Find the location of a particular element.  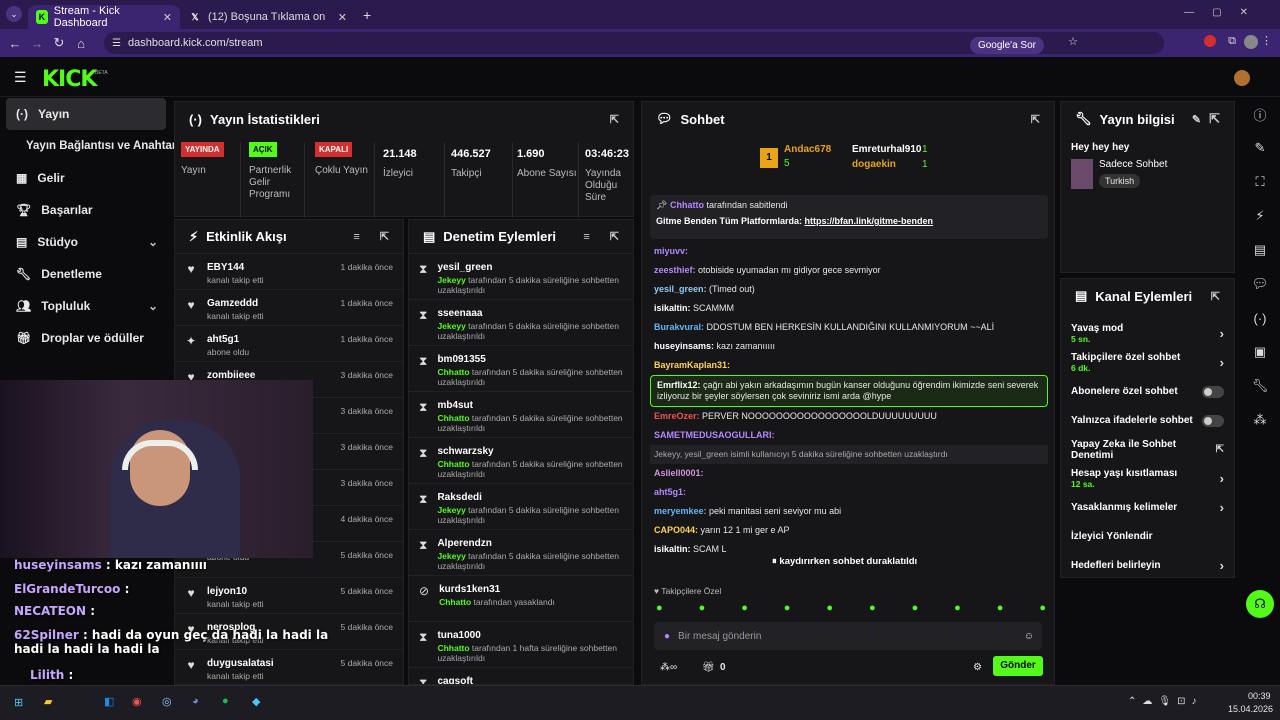

moderation-user: mb4sut is located at coordinates (532, 405).